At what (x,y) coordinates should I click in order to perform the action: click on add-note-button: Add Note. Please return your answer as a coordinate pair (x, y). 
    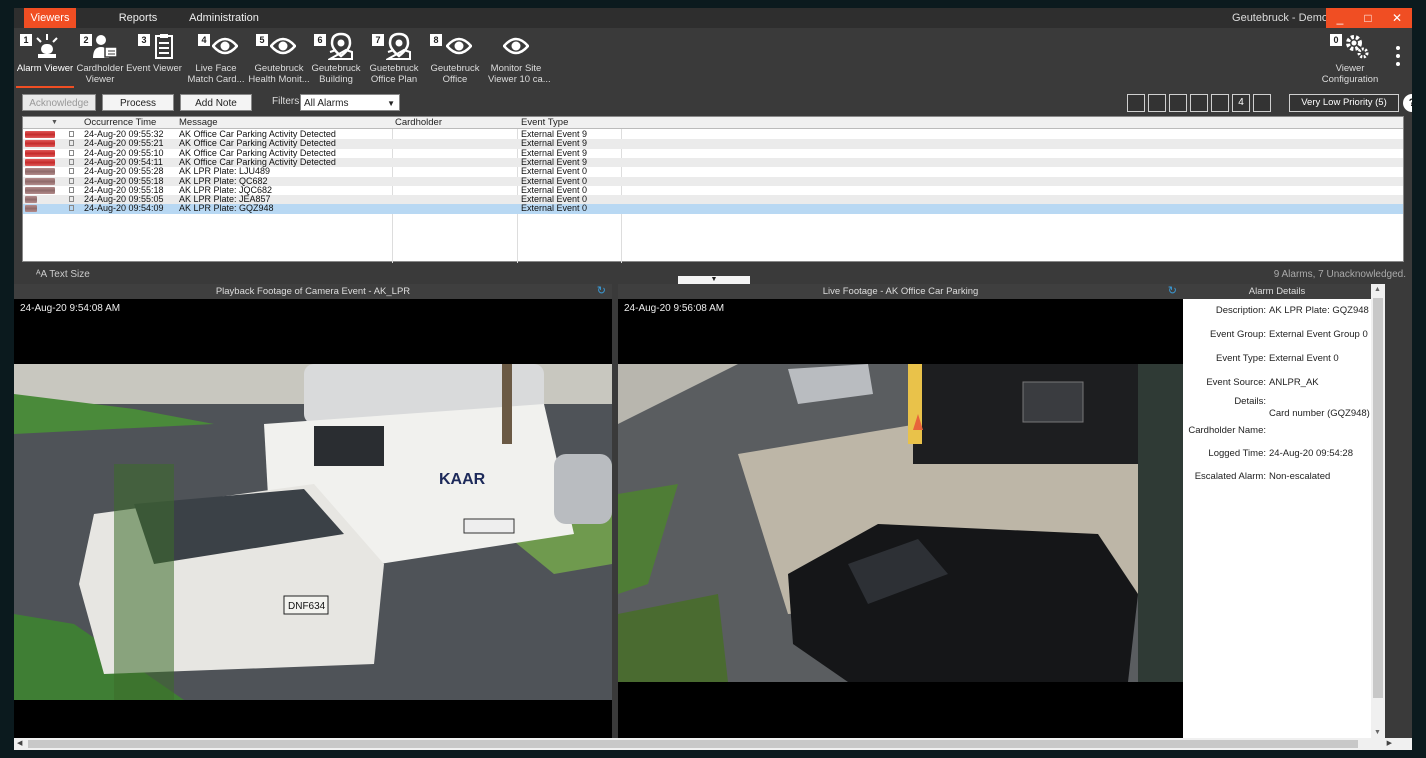
    Looking at the image, I should click on (216, 102).